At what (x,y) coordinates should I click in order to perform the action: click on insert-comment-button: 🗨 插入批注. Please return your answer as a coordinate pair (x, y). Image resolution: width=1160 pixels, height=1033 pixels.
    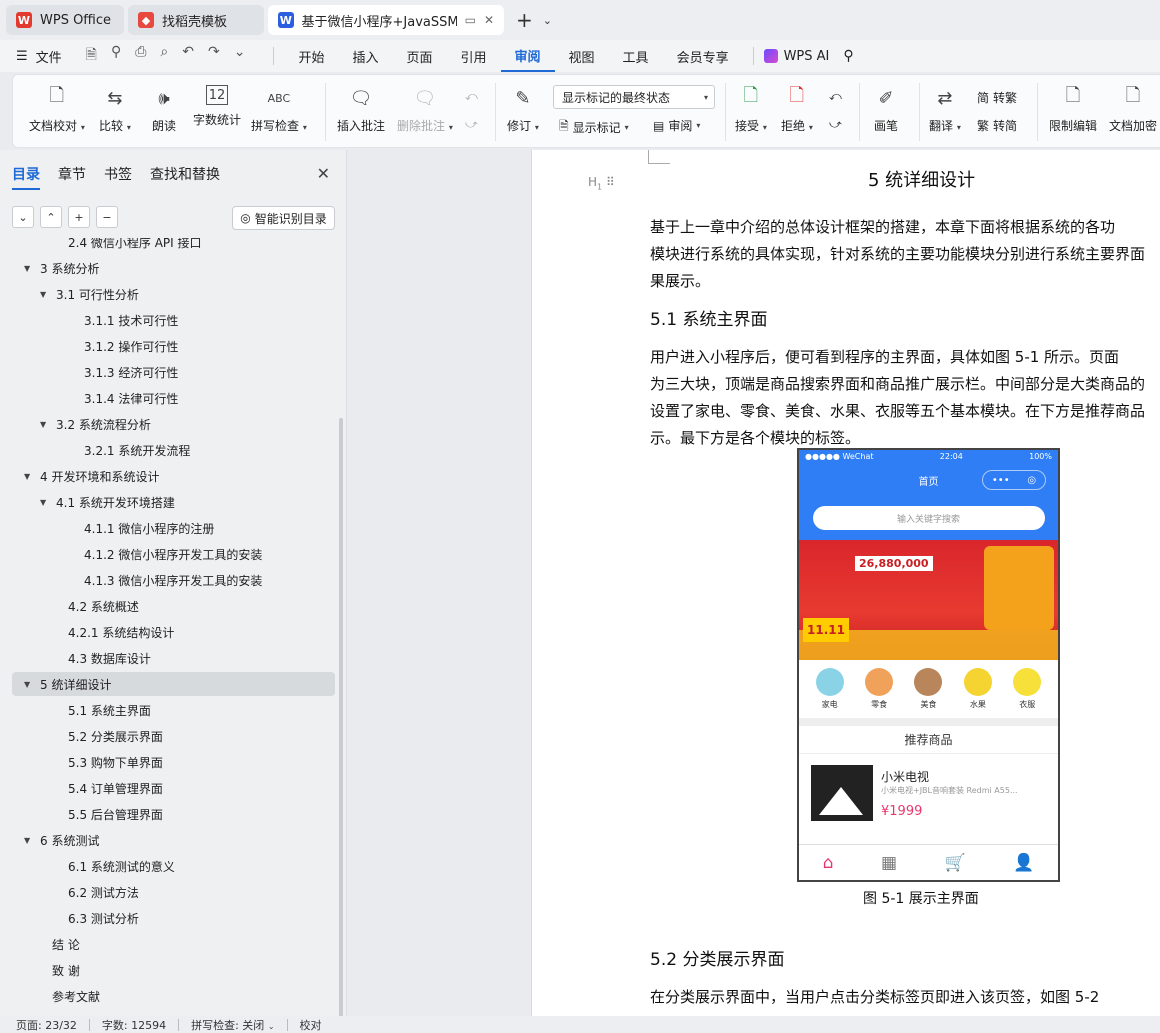
    Looking at the image, I should click on (361, 104).